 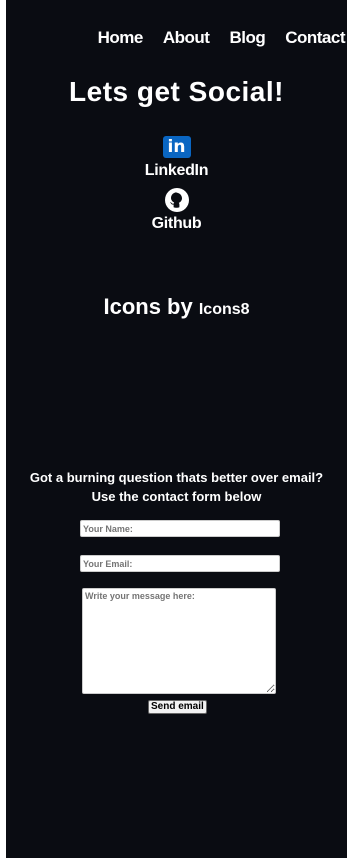 I want to click on github-icon, so click(x=176, y=200).